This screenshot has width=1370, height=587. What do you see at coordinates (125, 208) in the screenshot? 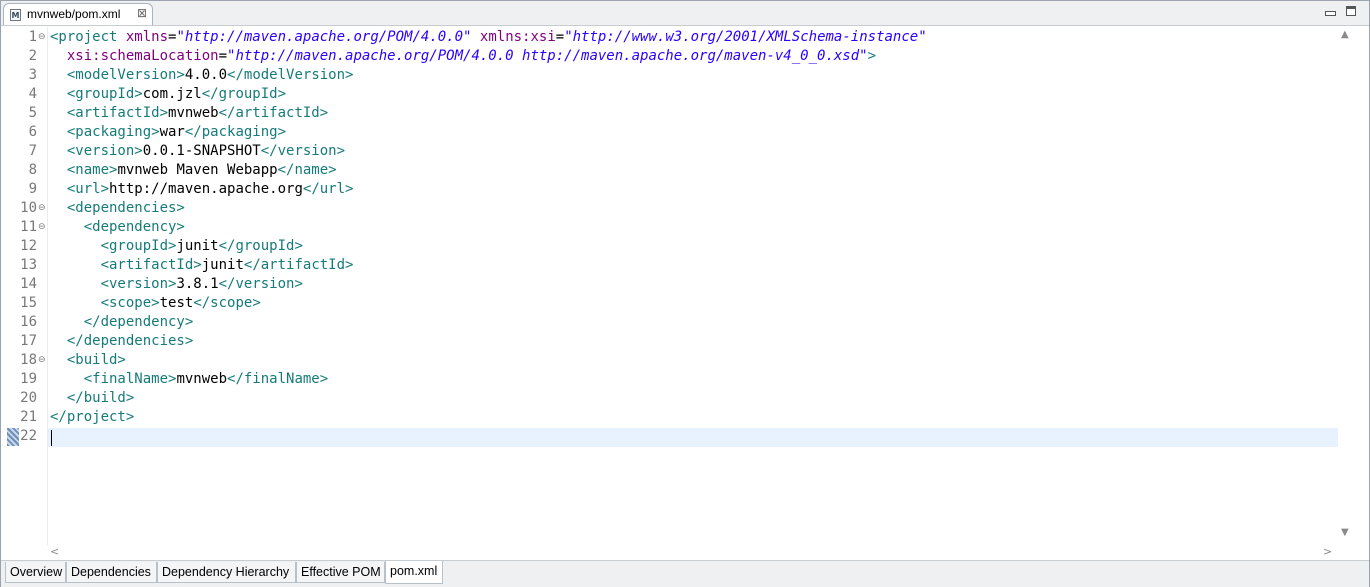
I see `code-token: <dependencies>` at bounding box center [125, 208].